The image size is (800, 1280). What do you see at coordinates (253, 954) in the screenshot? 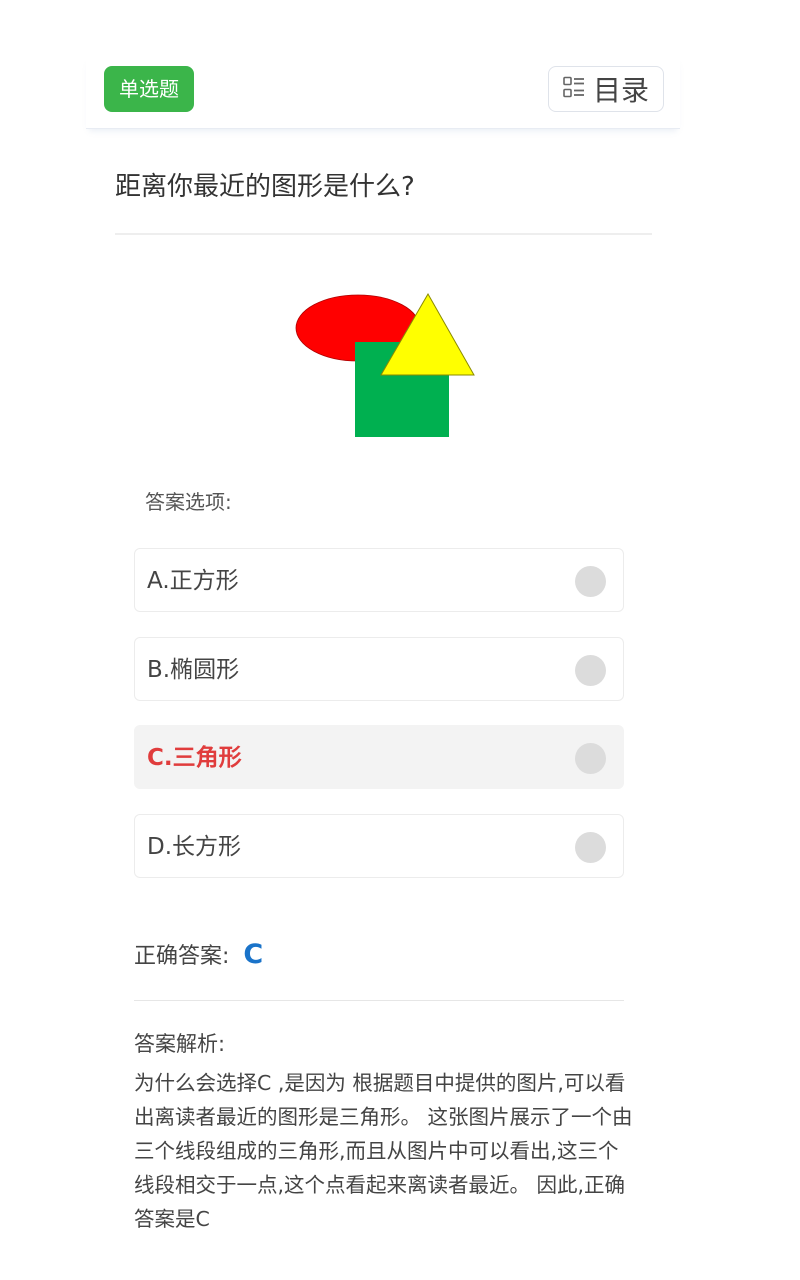
I see `correct-answer-value: C` at bounding box center [253, 954].